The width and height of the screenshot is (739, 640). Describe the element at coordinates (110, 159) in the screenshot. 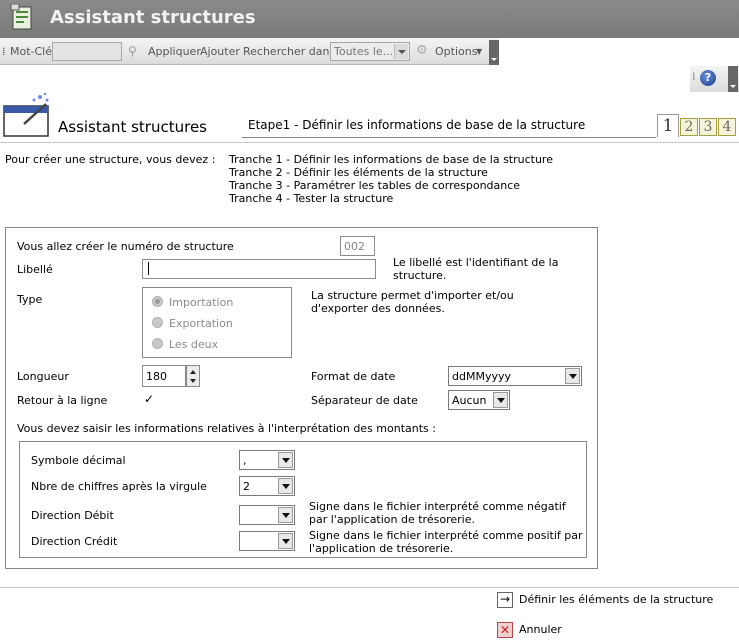

I see `intro-prefix: Pour créer une structure, vous devez :` at that location.